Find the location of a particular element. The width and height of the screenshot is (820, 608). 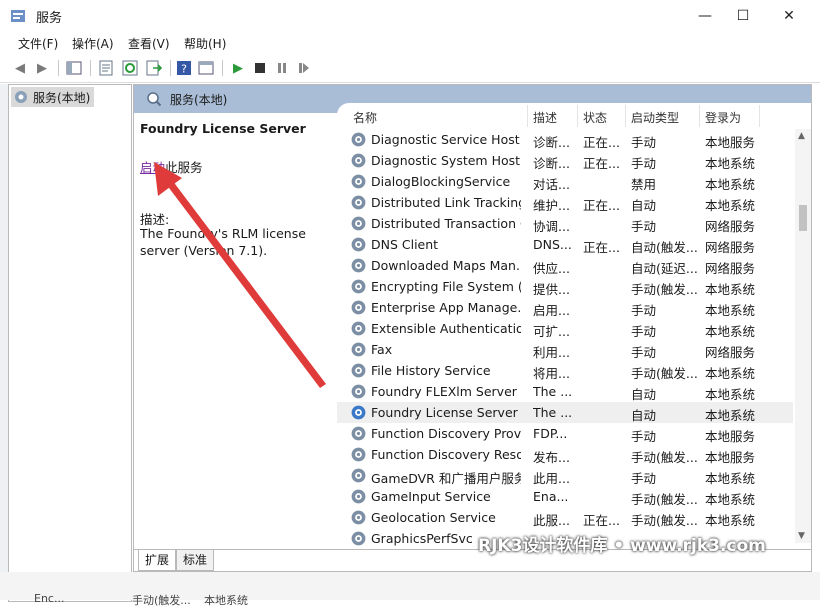

close-button: ✕ is located at coordinates (789, 16).